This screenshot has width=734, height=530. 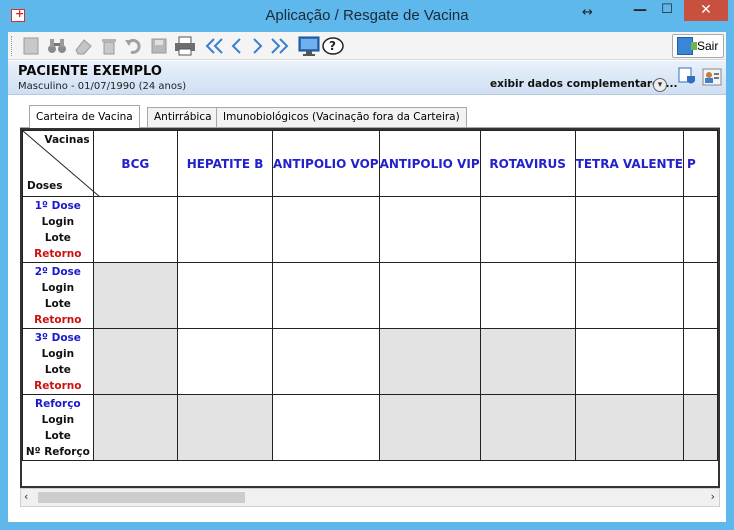 I want to click on print-icon, so click(x=185, y=46).